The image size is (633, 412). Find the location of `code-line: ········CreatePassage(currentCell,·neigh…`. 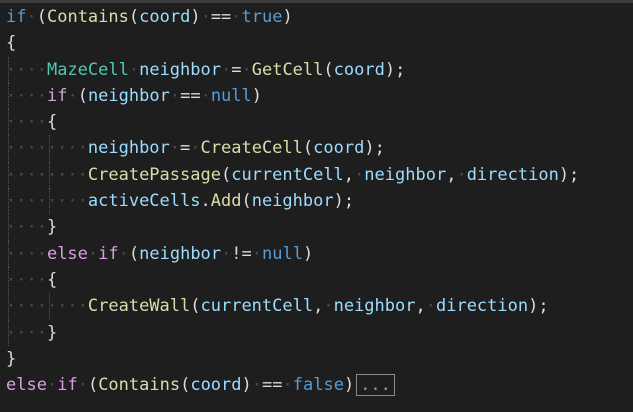

code-line: ········CreatePassage(currentCell,·neigh… is located at coordinates (319, 175).